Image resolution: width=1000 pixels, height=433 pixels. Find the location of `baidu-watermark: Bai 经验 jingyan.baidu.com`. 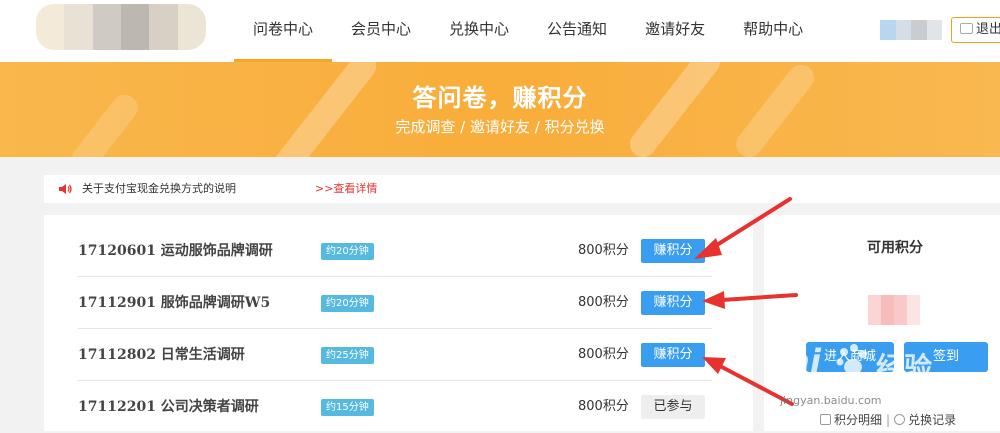

baidu-watermark: Bai 经验 jingyan.baidu.com is located at coordinates (880, 375).